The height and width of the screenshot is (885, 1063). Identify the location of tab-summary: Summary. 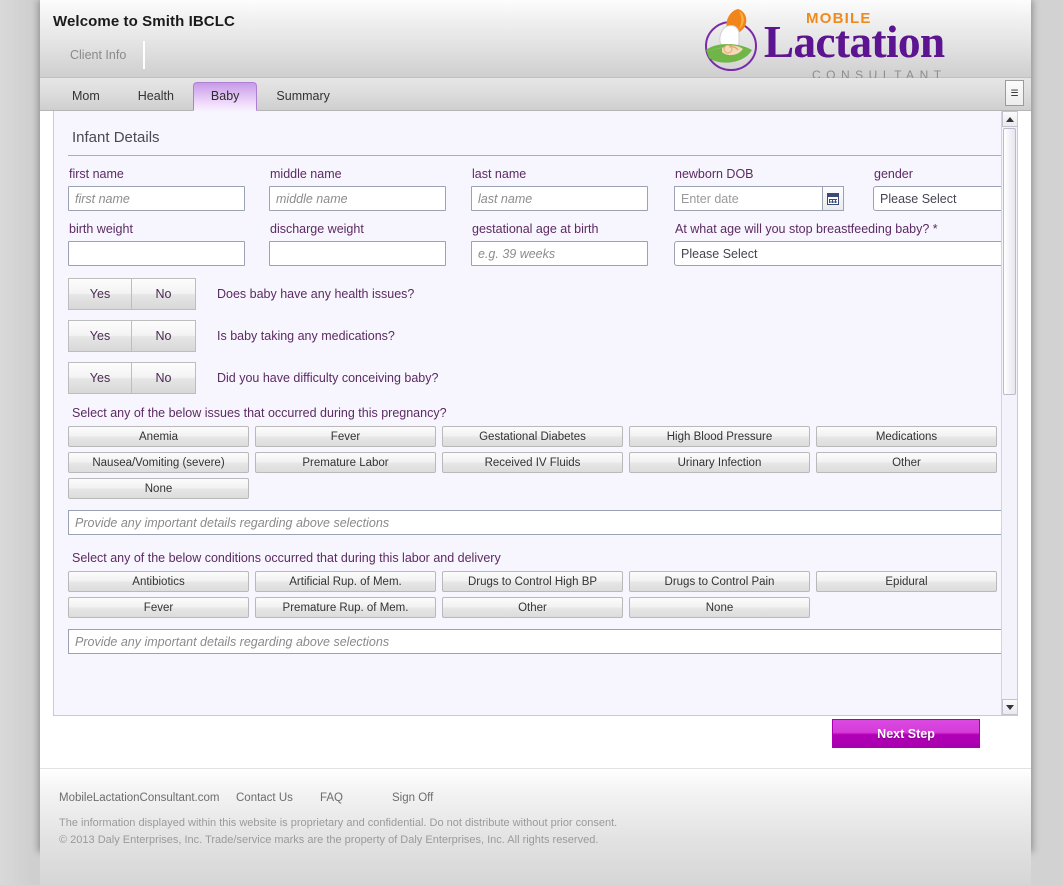
(302, 96).